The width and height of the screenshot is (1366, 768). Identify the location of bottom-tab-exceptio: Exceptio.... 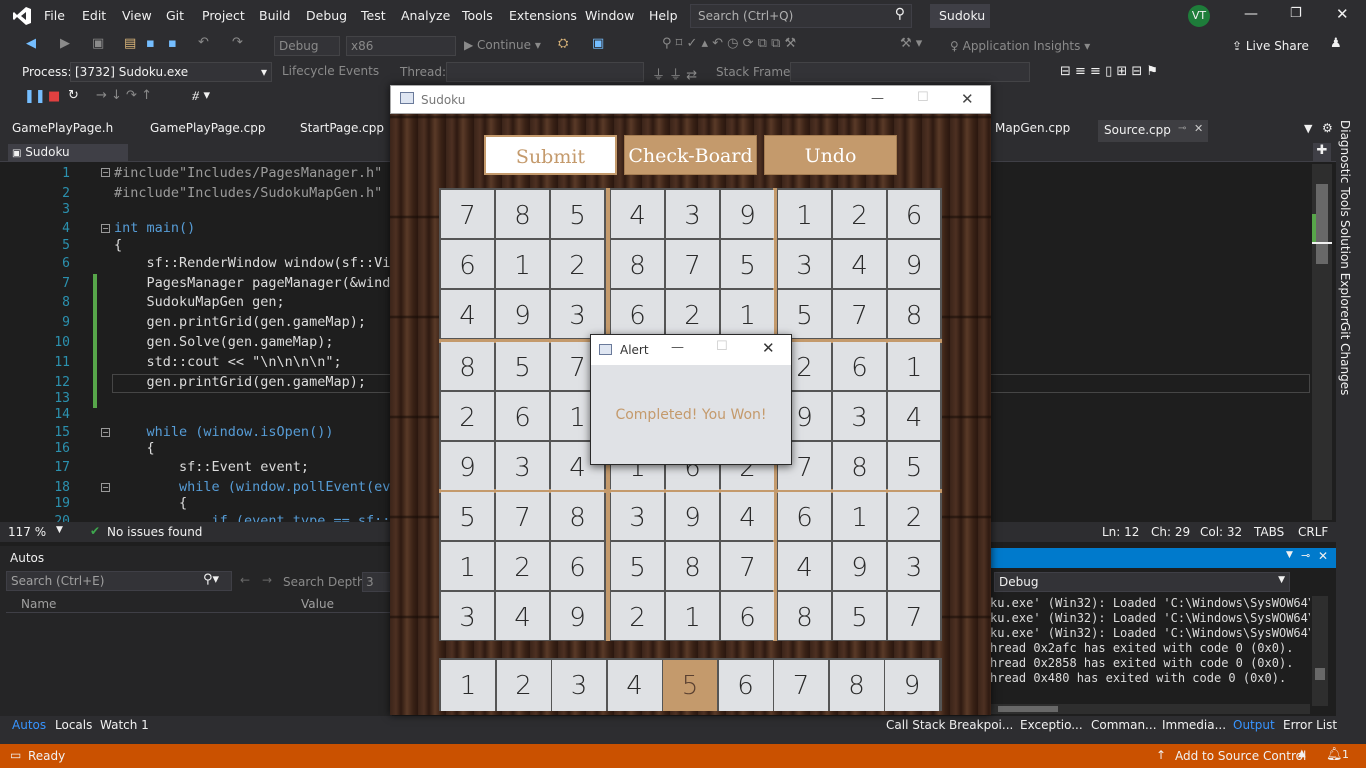
(1051, 725).